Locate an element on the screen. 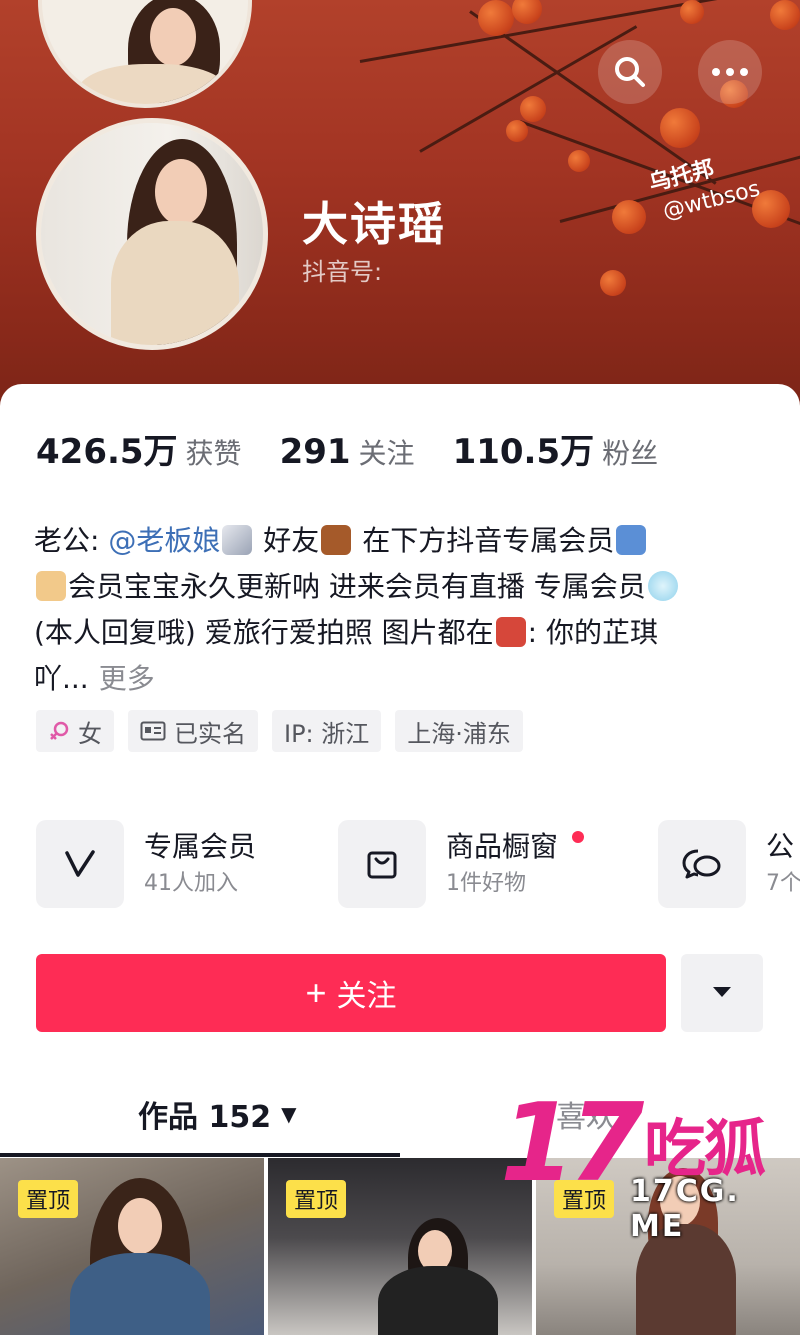  chat-icon is located at coordinates (702, 864).